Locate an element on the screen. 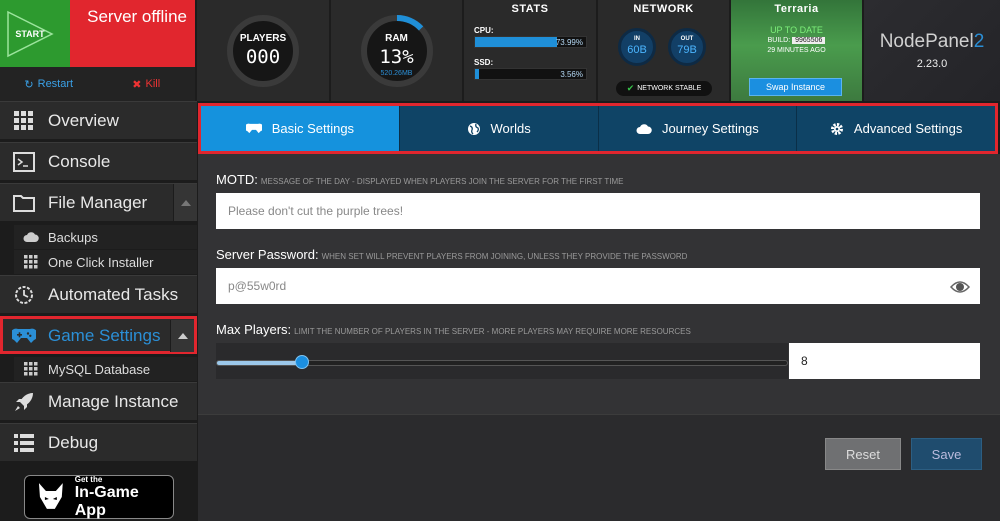  database-icon is located at coordinates (31, 369).